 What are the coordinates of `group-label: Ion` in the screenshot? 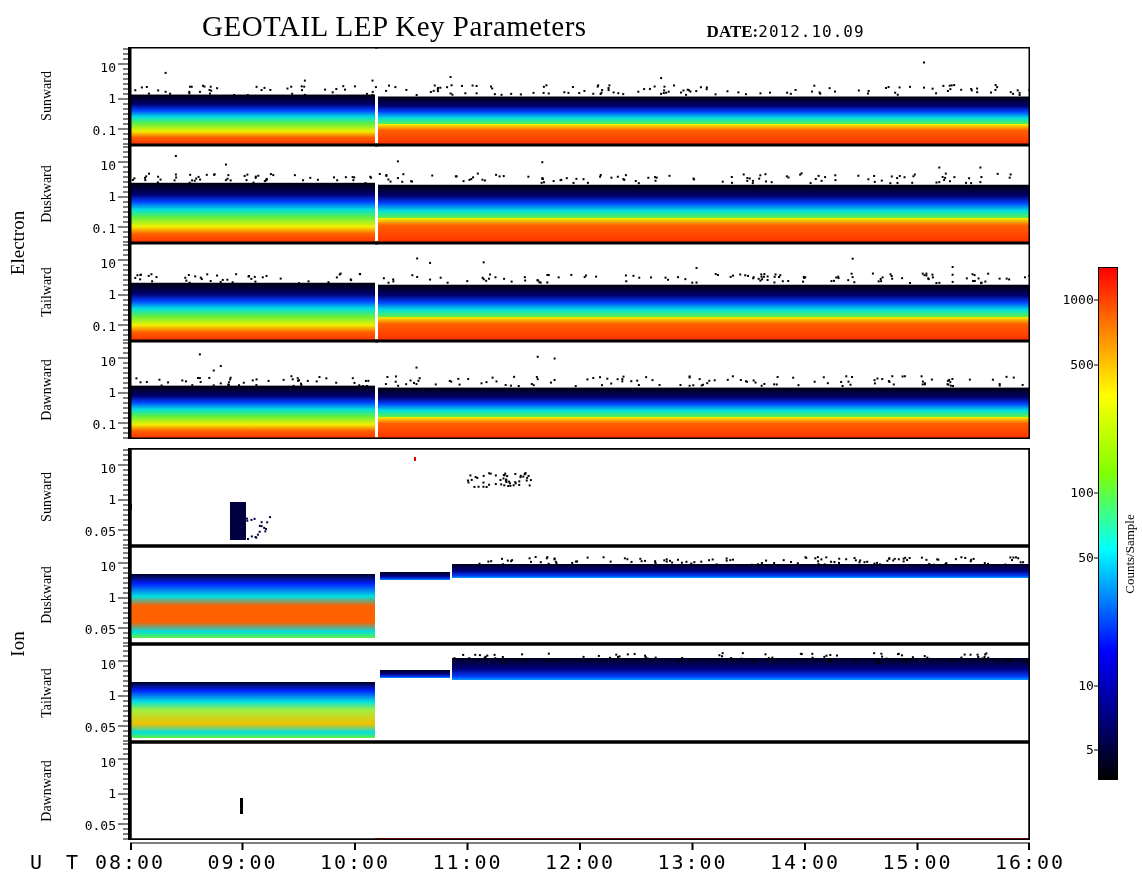 It's located at (18, 644).